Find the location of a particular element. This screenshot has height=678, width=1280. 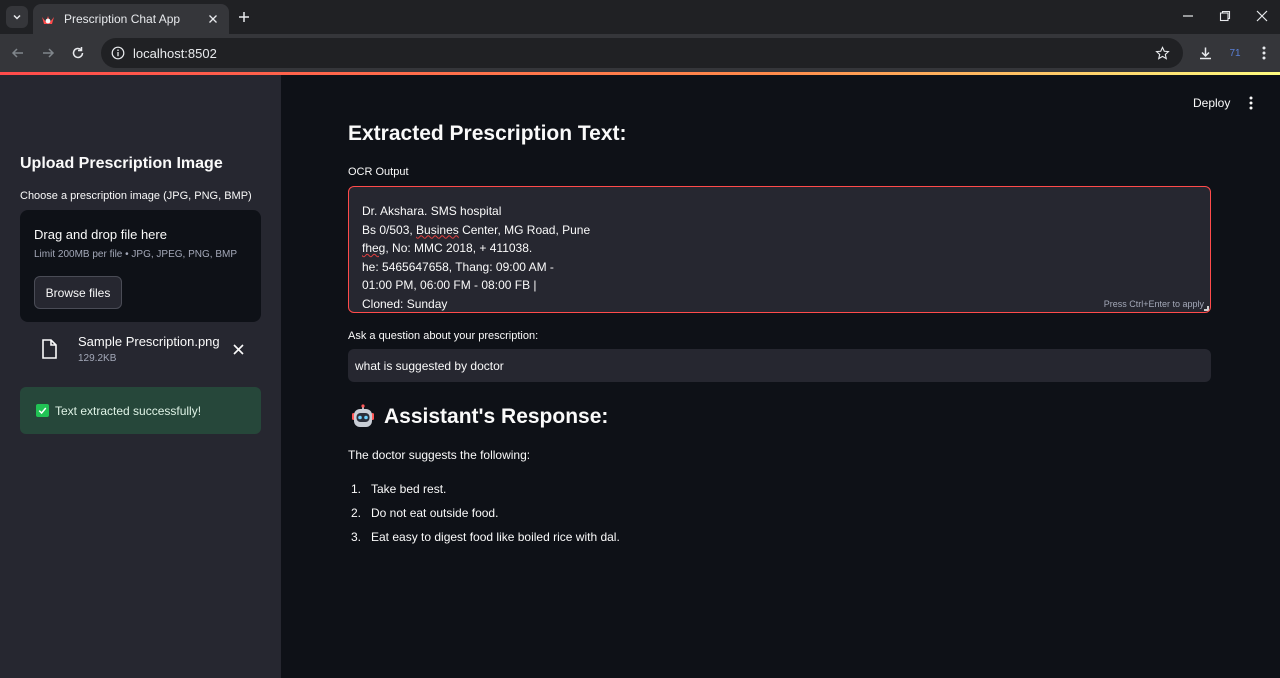

tab-search-button is located at coordinates (17, 17).